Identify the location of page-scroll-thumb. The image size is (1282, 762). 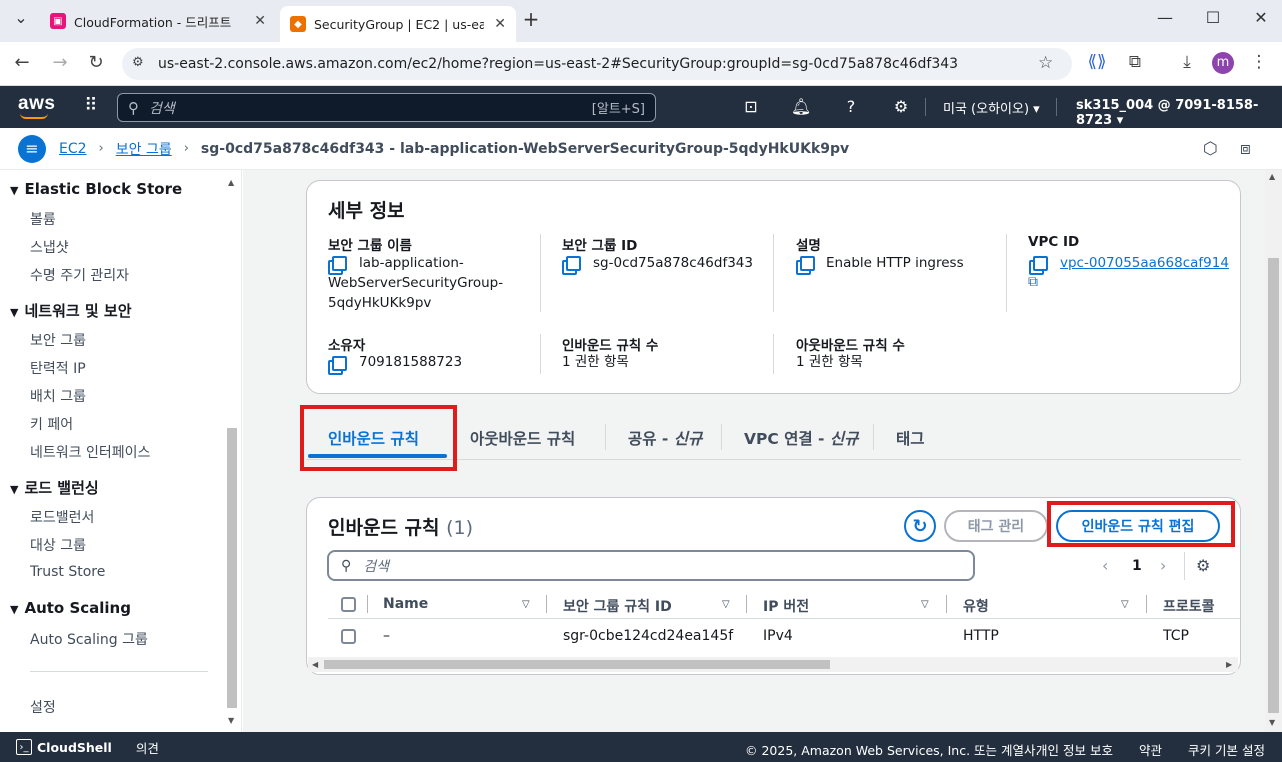
(1273, 485).